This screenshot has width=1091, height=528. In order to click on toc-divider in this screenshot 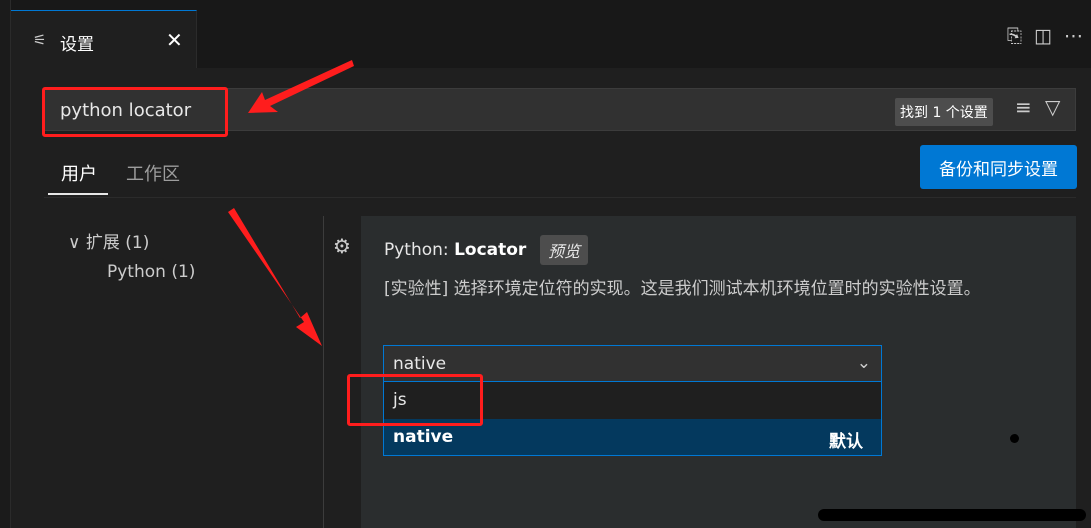, I will do `click(323, 372)`.